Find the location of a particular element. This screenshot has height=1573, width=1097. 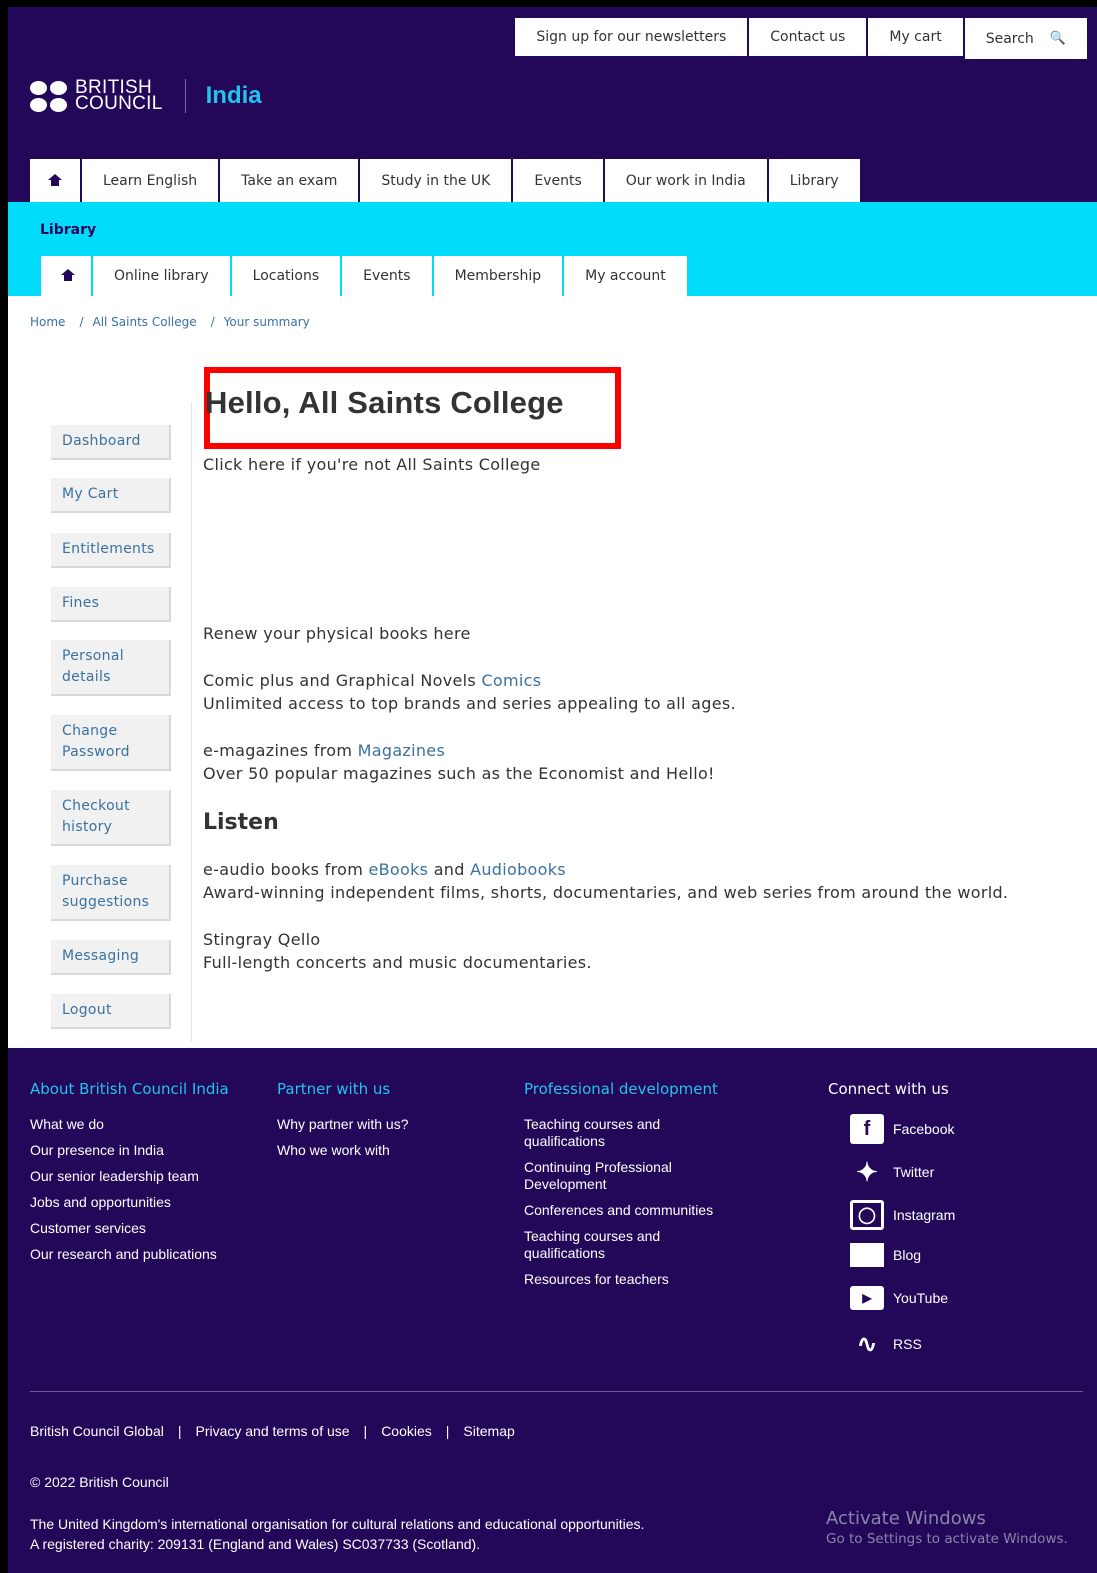

subnav-locations: Locations is located at coordinates (286, 276).